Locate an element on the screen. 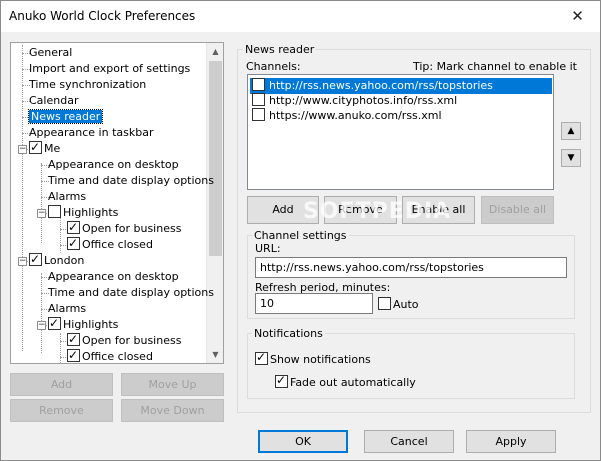 The image size is (601, 461). tree-scrollbar: ▲ ▼ is located at coordinates (214, 203).